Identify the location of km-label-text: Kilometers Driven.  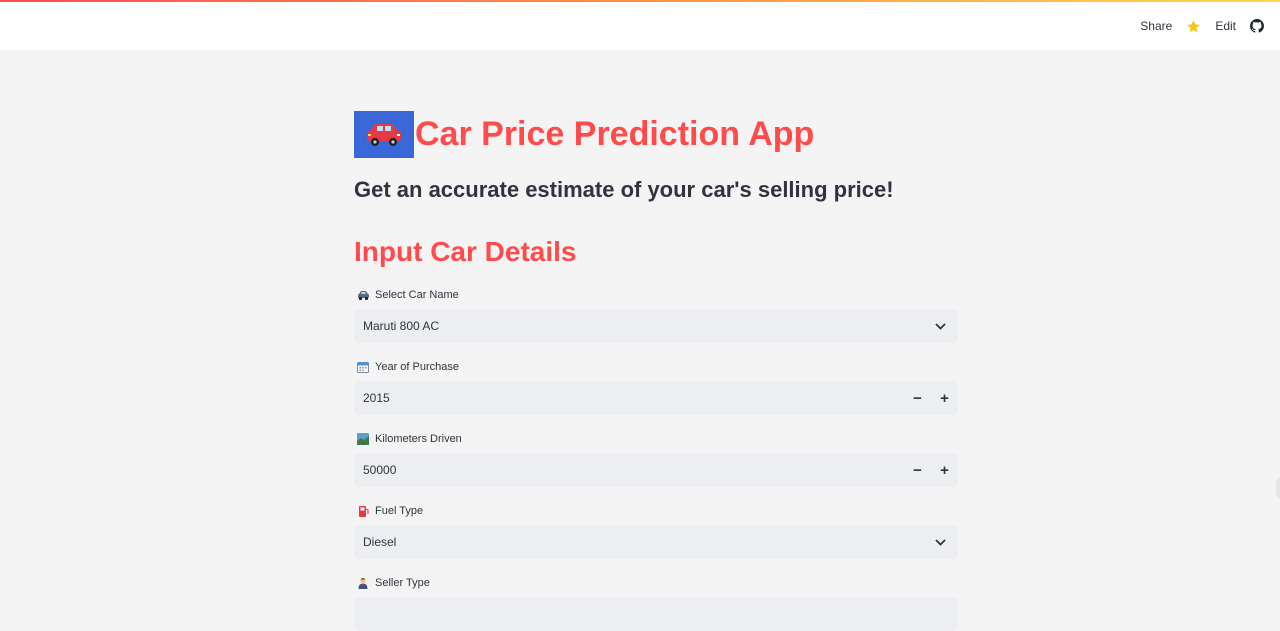
(418, 439).